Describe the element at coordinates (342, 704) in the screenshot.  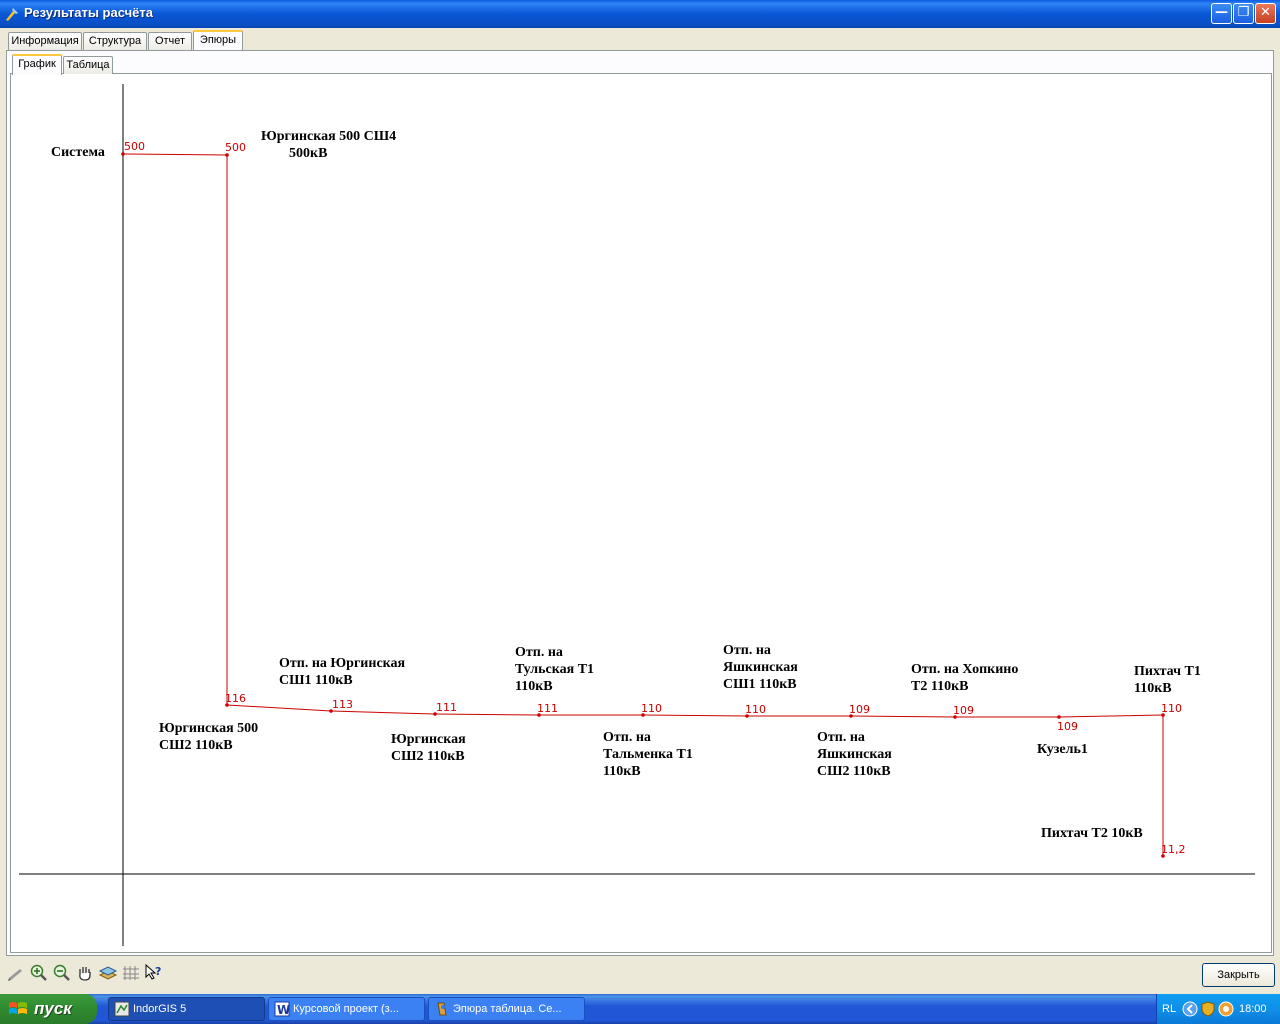
I see `node-value: 113` at that location.